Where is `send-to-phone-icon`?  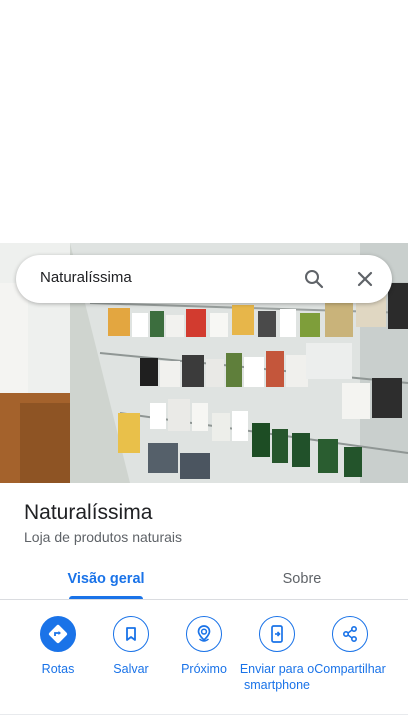 send-to-phone-icon is located at coordinates (277, 634).